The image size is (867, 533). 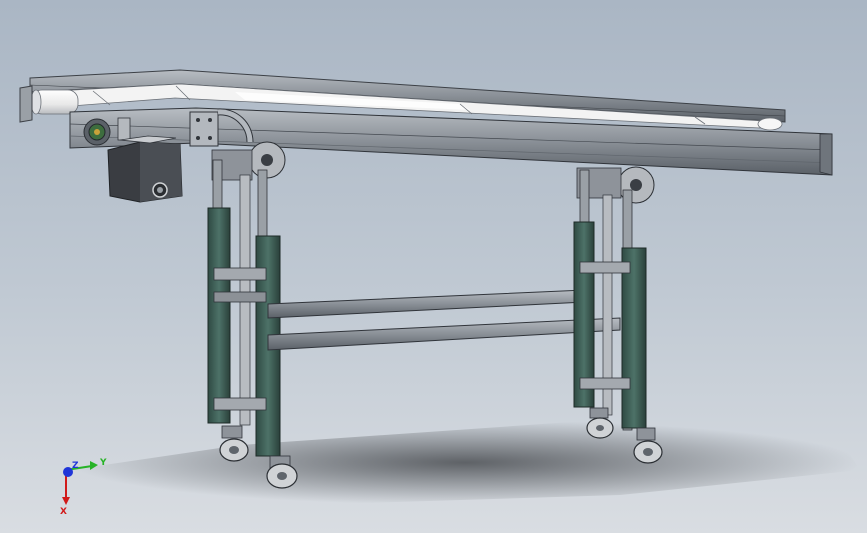 What do you see at coordinates (75, 466) in the screenshot?
I see `z-axis-label: Z` at bounding box center [75, 466].